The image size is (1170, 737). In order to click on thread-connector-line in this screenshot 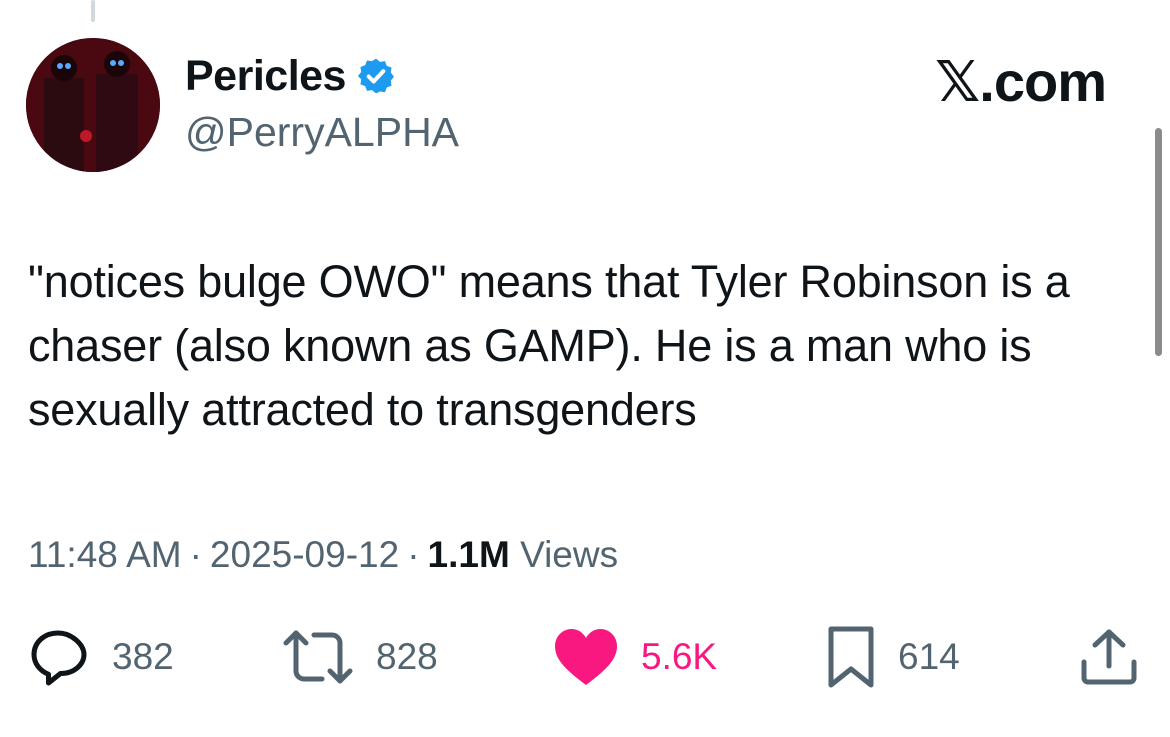, I will do `click(93, 11)`.